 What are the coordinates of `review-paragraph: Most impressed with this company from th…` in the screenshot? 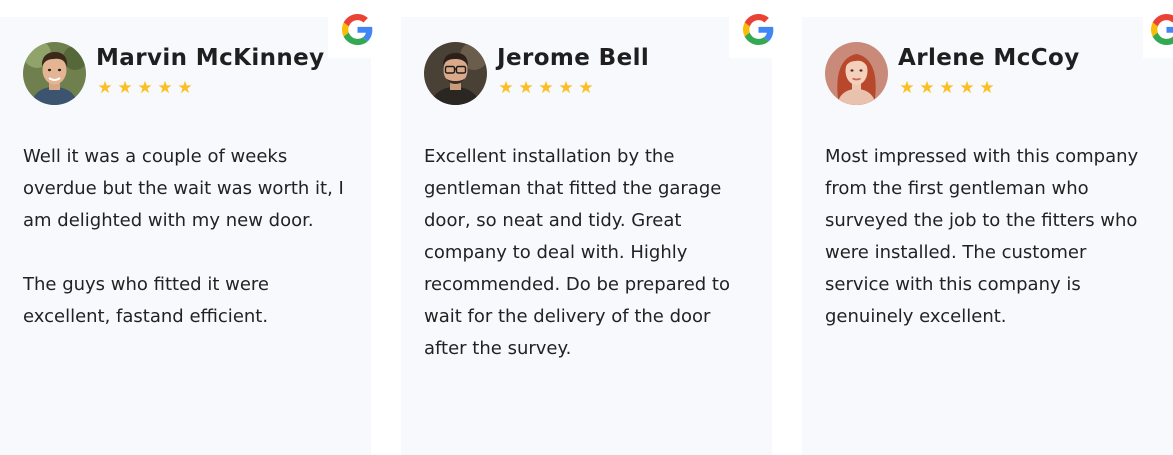 It's located at (982, 236).